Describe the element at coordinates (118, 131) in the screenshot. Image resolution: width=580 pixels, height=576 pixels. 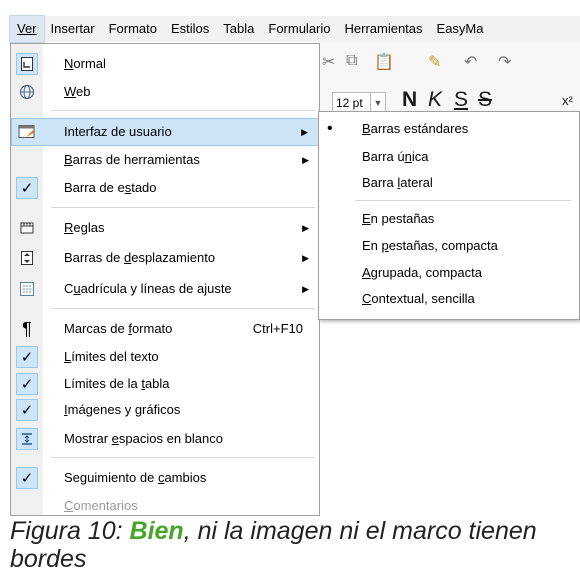
I see `menu-item-label: Interfaz de usuario` at that location.